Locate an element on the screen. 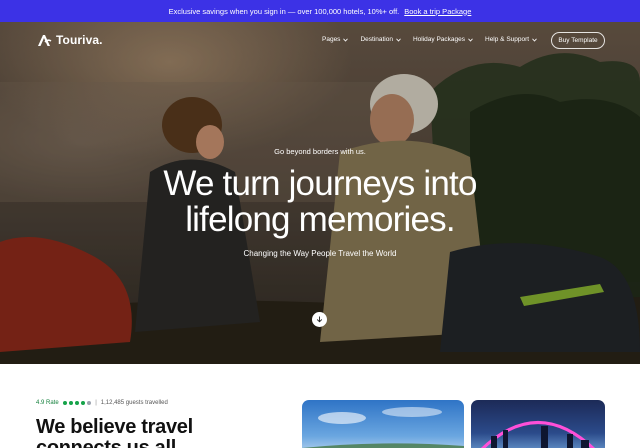 This screenshot has width=640, height=448. scroll-down-button is located at coordinates (319, 319).